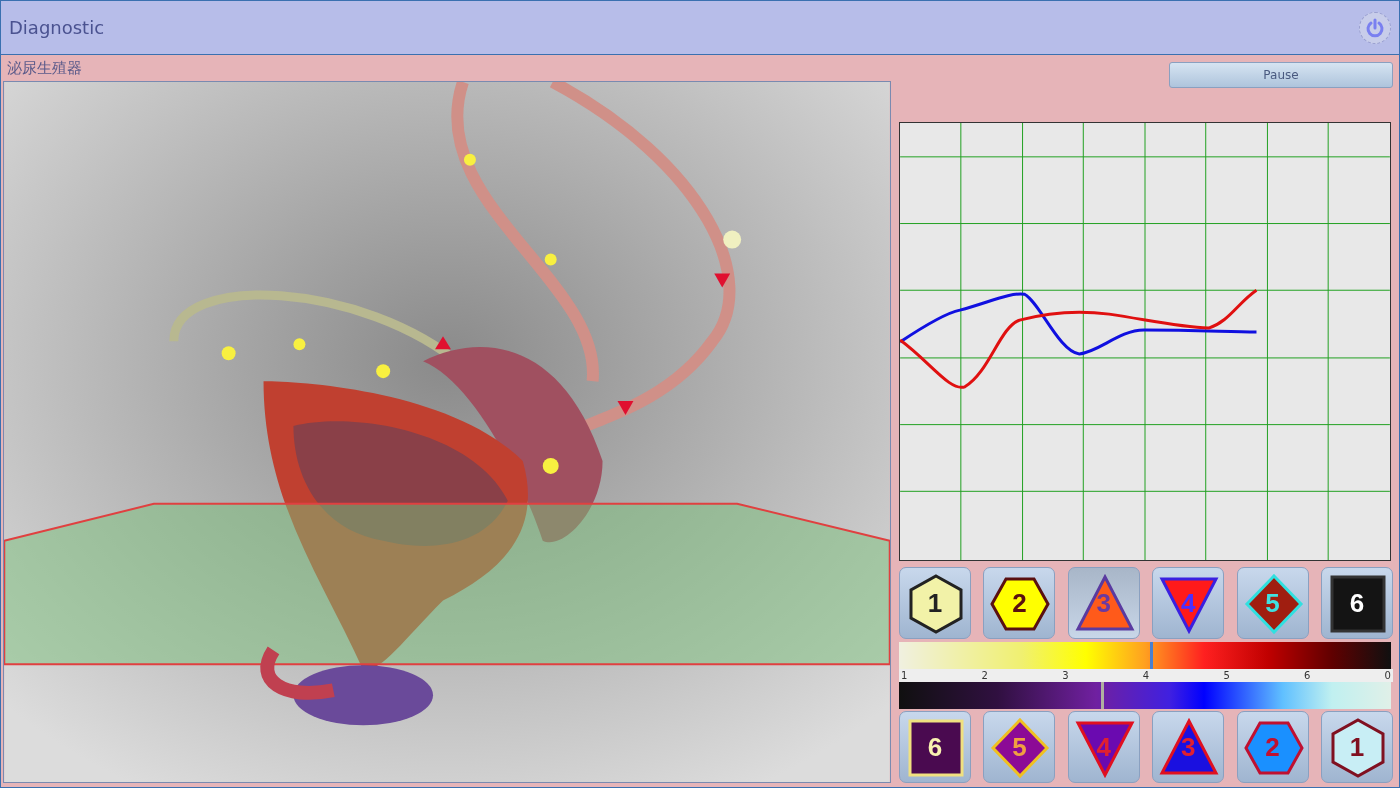 The image size is (1400, 788). I want to click on scale-label: 6, so click(1307, 675).